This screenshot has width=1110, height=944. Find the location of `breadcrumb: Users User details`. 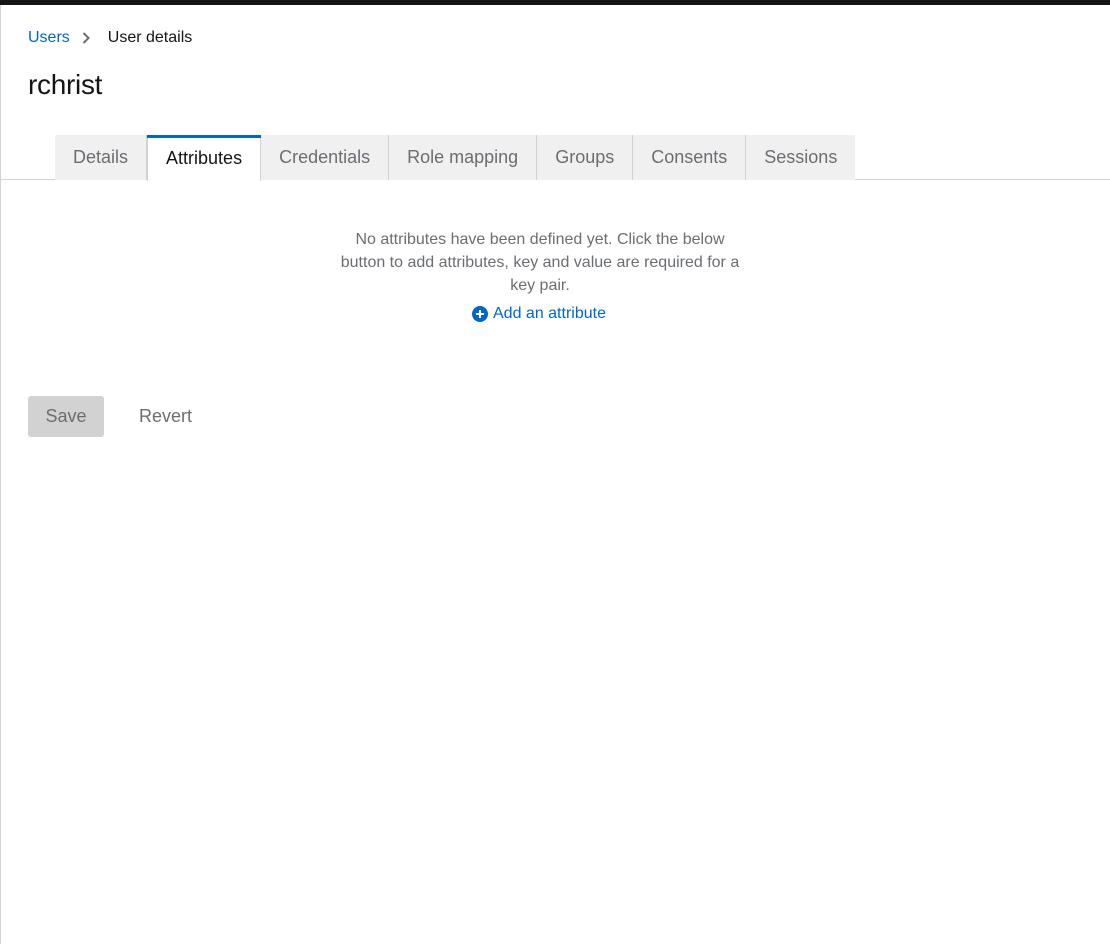

breadcrumb: Users User details is located at coordinates (110, 38).